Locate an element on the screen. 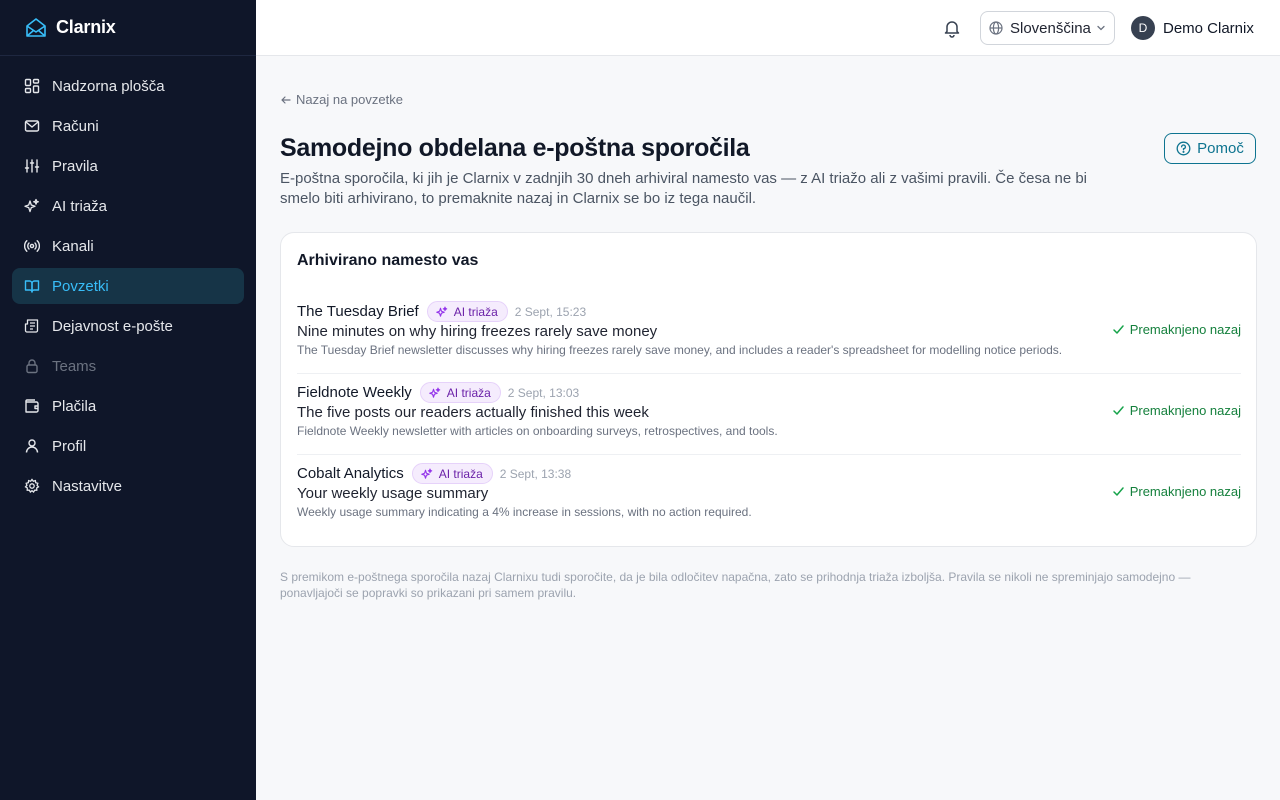 The height and width of the screenshot is (800, 1280). sender-name: Cobalt Analytics is located at coordinates (350, 473).